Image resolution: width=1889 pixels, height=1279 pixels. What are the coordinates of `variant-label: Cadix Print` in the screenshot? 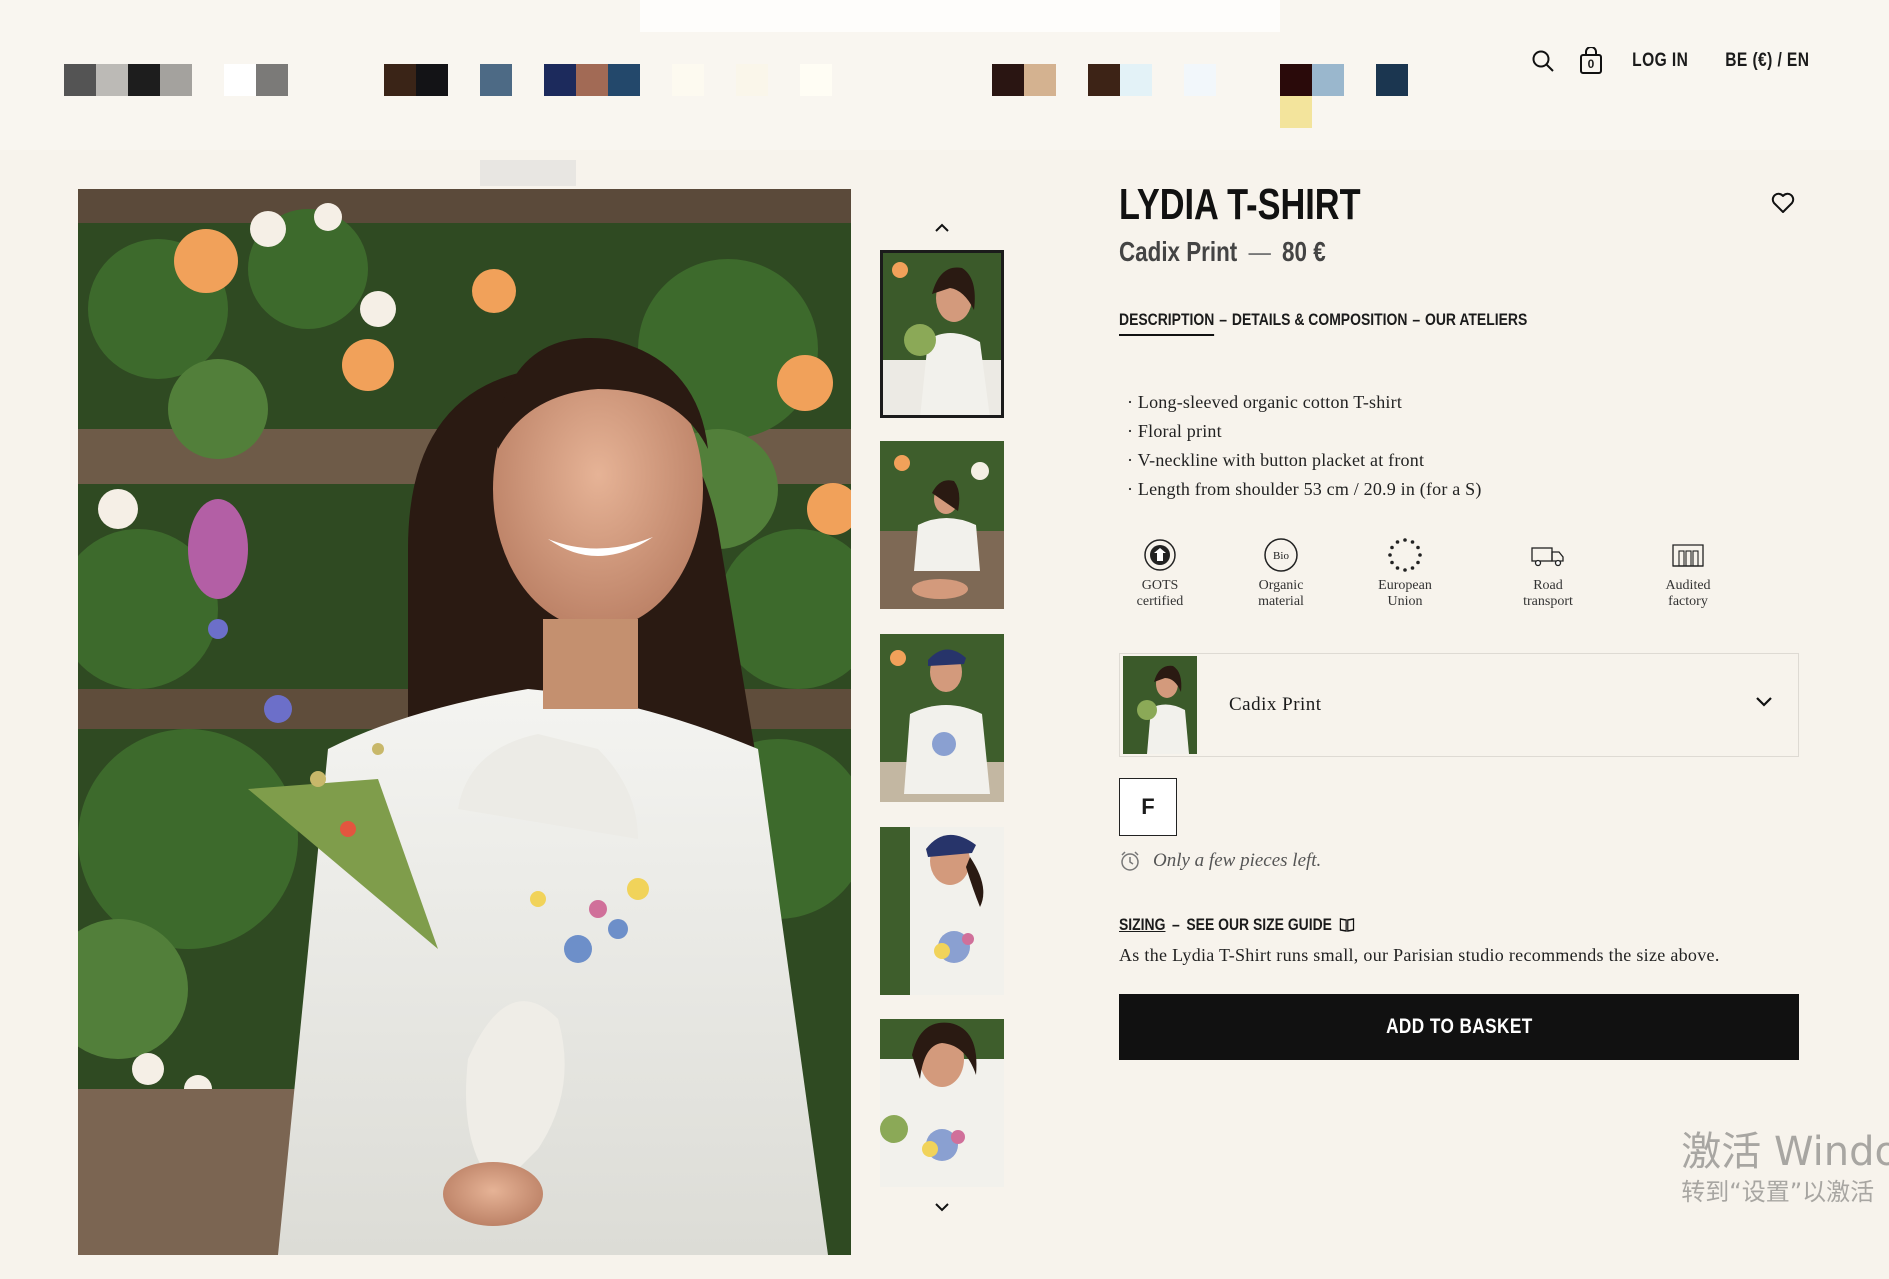 It's located at (1275, 704).